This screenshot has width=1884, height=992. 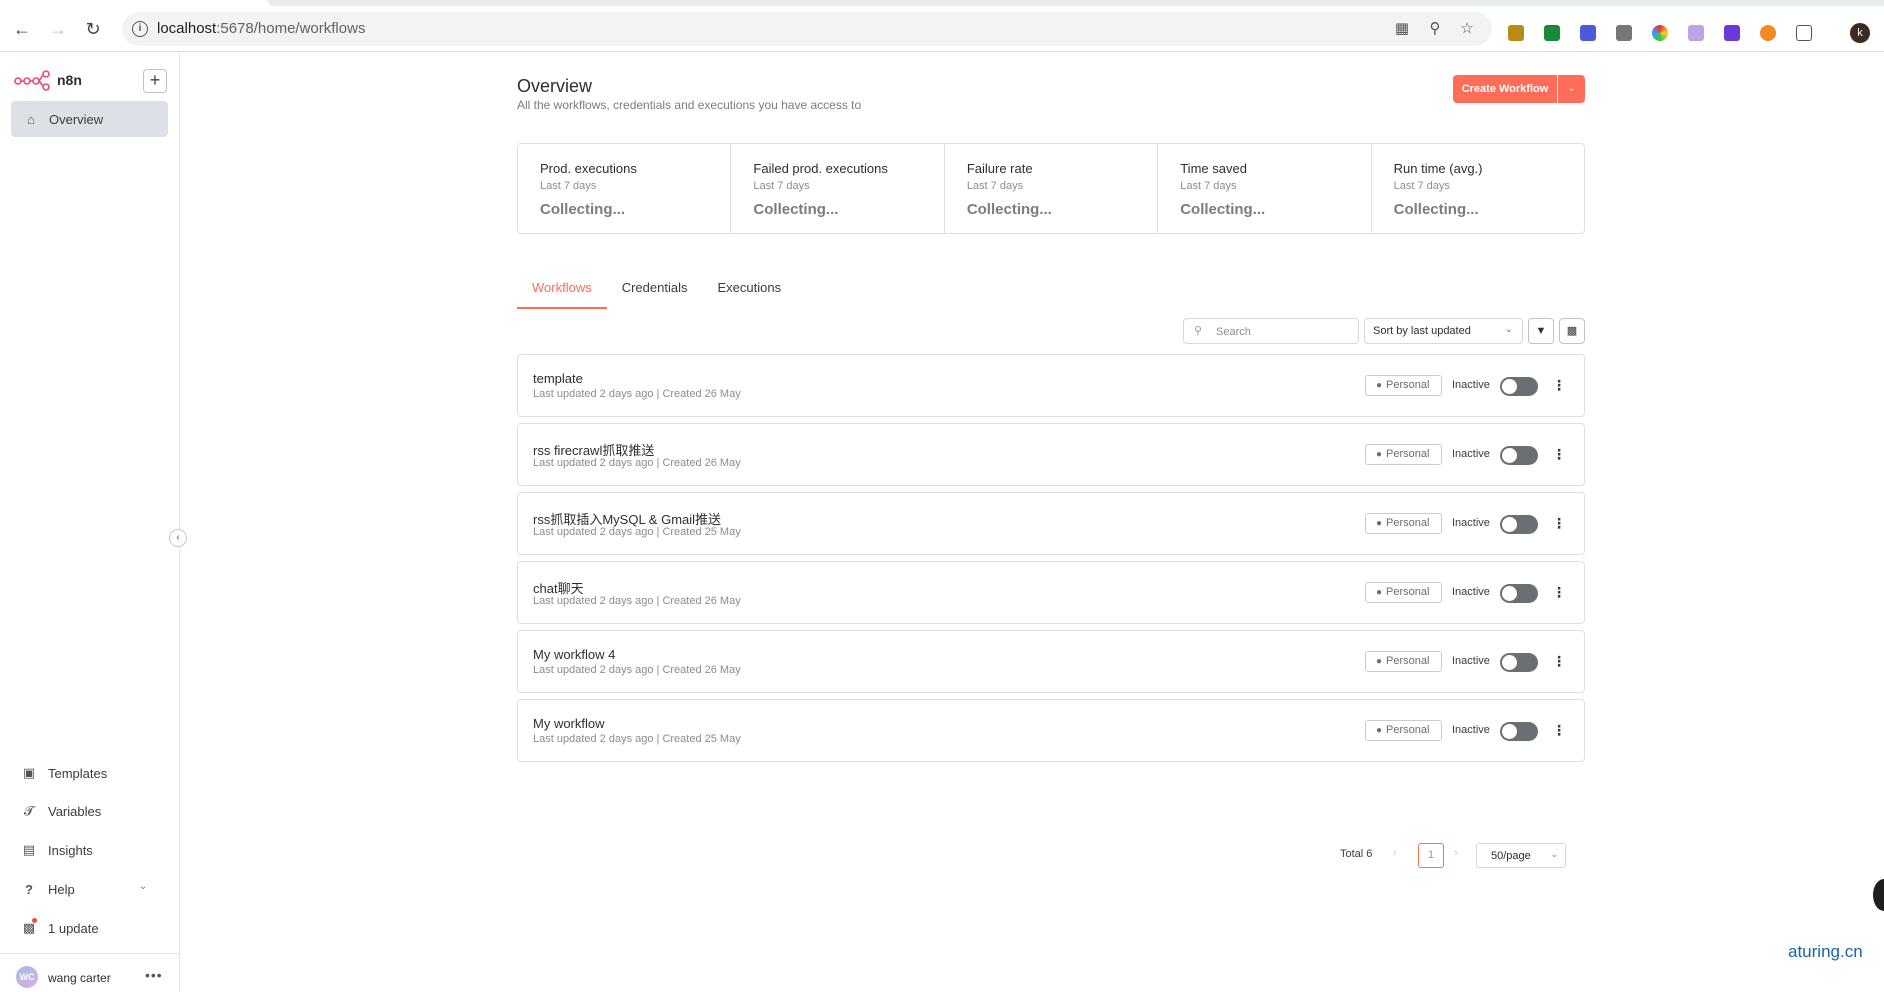 What do you see at coordinates (76, 119) in the screenshot?
I see `sidebar-item-label: Overview` at bounding box center [76, 119].